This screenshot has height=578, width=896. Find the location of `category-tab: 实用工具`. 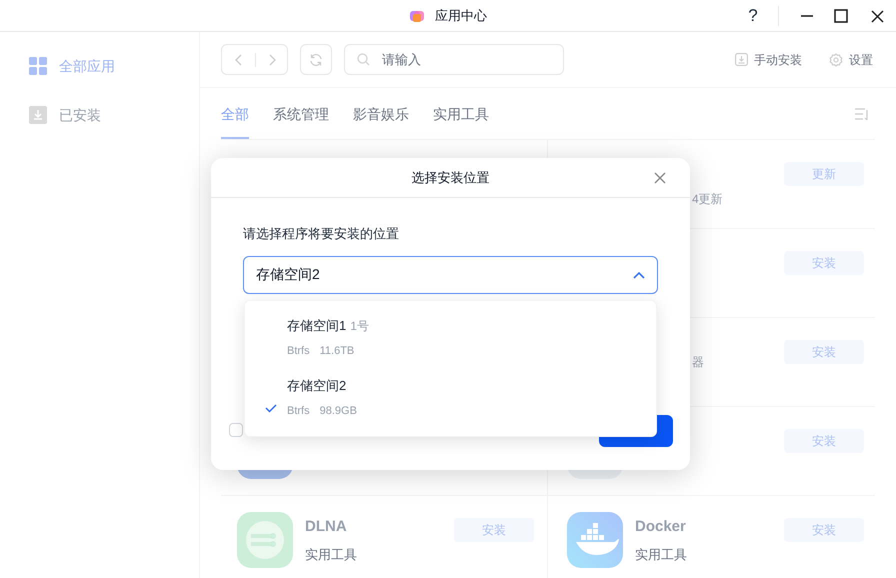

category-tab: 实用工具 is located at coordinates (461, 121).